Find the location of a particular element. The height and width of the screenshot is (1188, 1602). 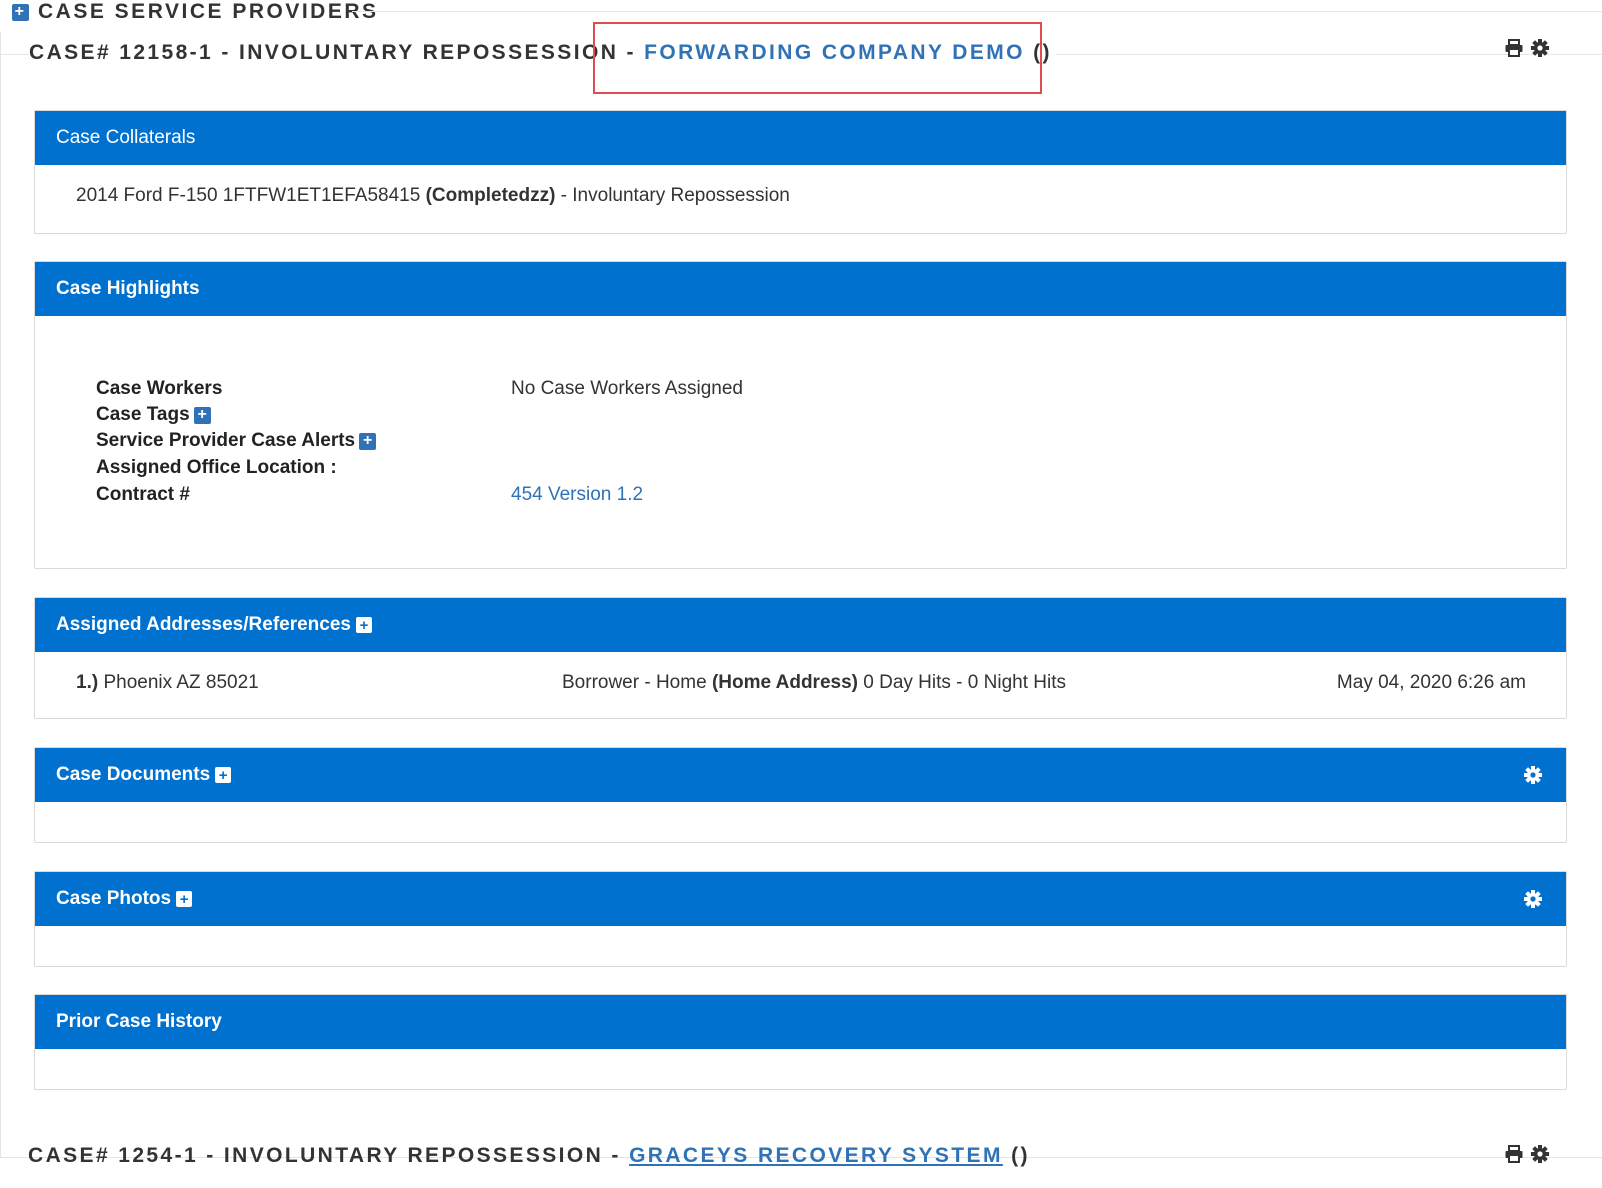

collaterals-header: Case Collaterals is located at coordinates (800, 138).